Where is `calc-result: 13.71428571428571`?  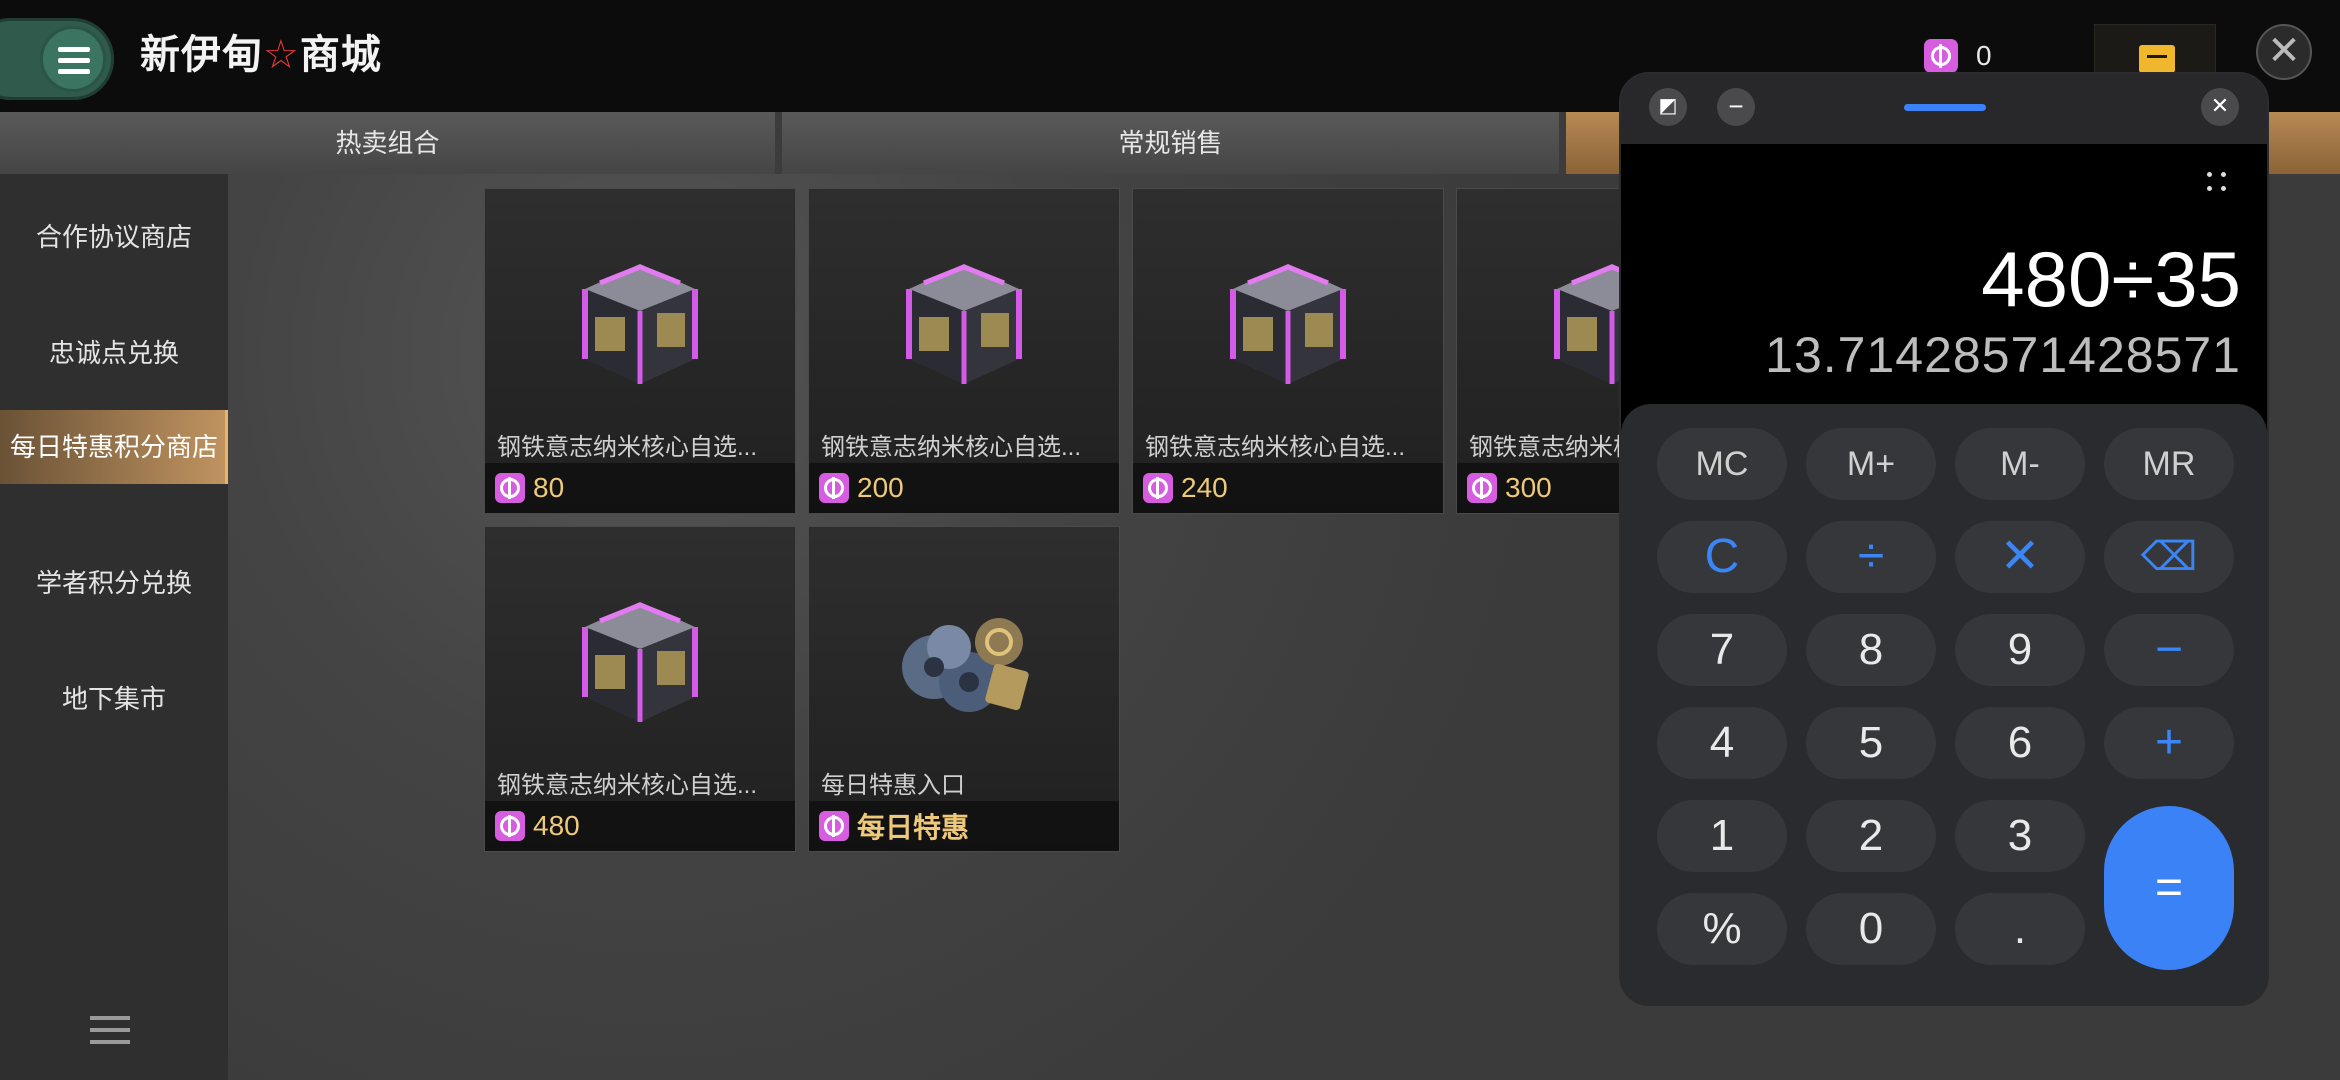
calc-result: 13.71428571428571 is located at coordinates (2003, 355).